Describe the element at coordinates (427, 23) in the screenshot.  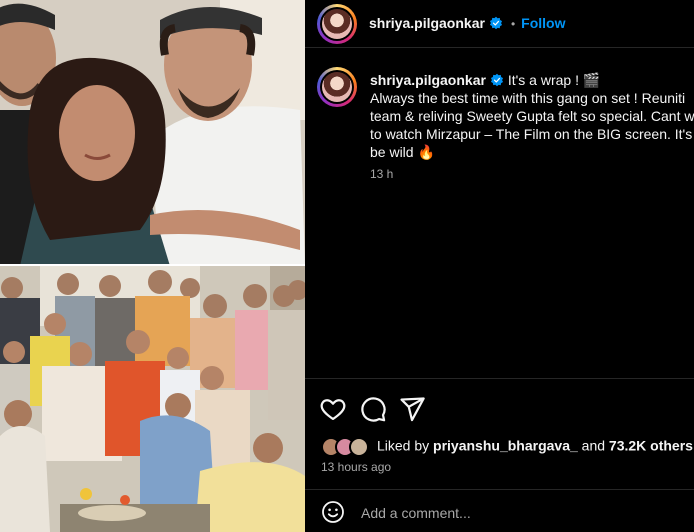
I see `header-username: shriya.pilgaonkar` at that location.